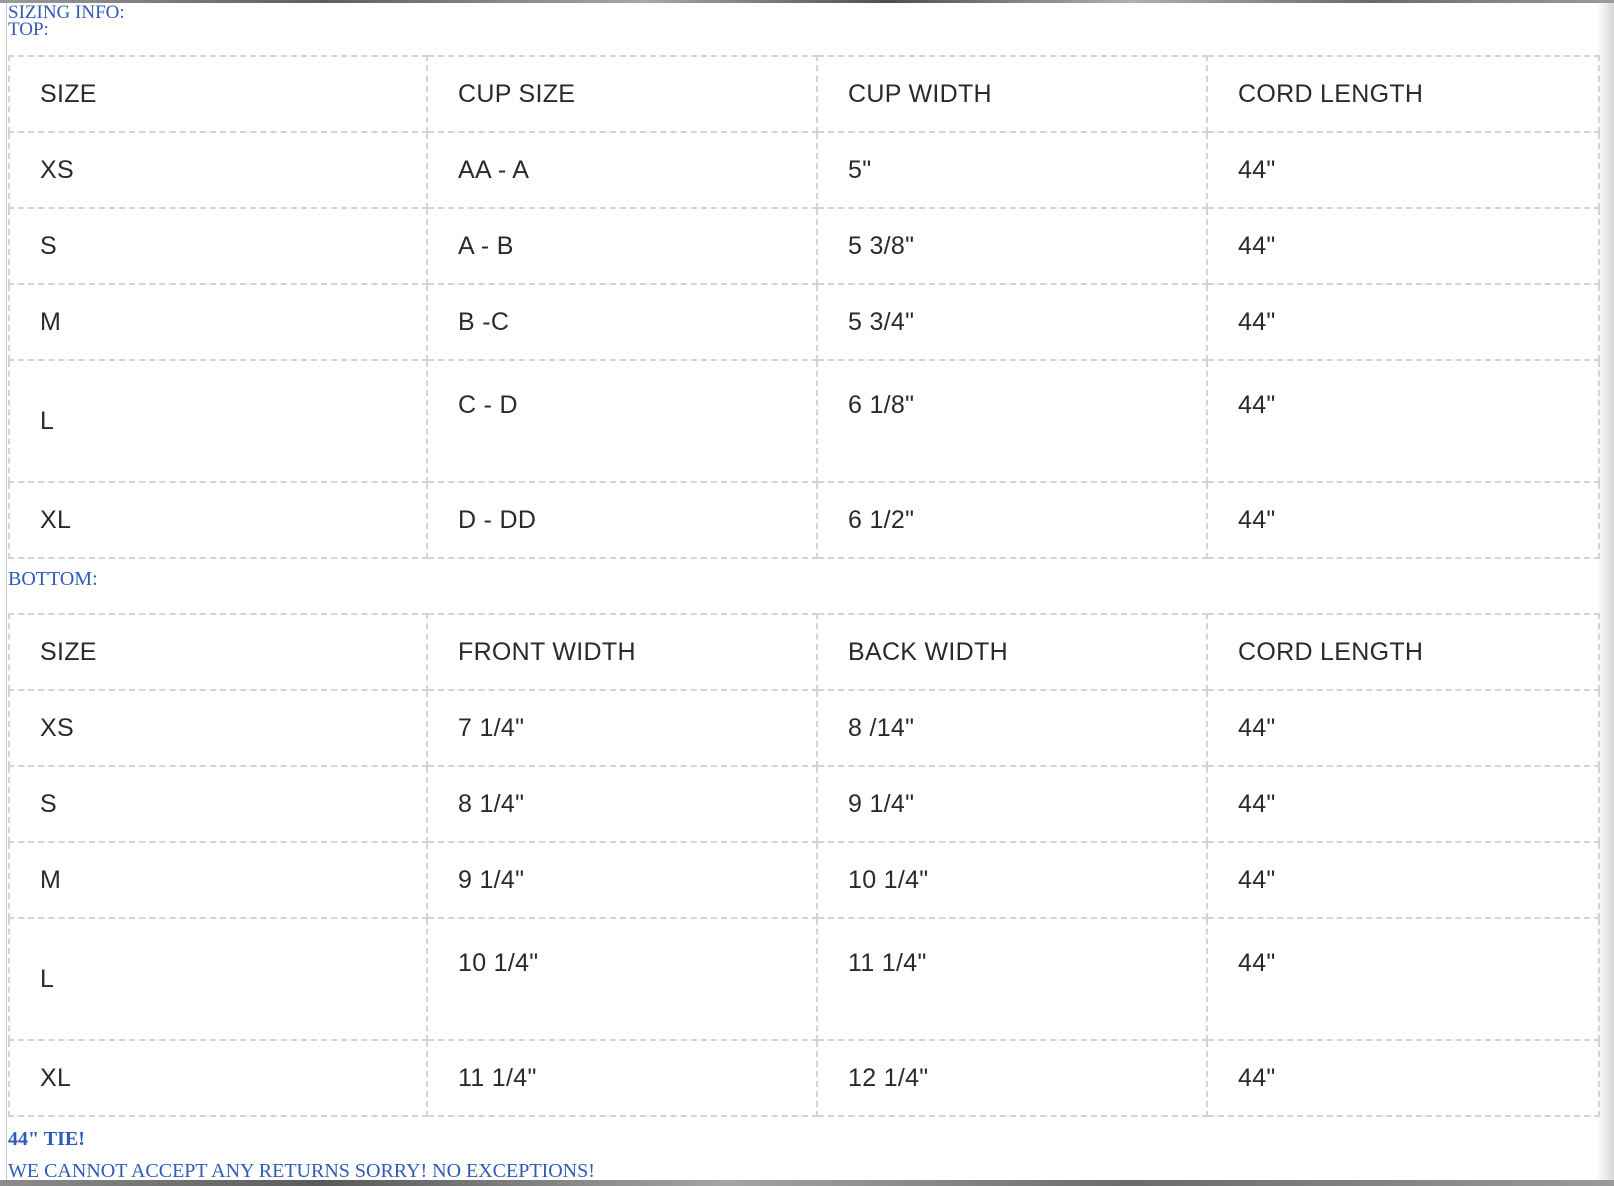 This screenshot has width=1614, height=1186. What do you see at coordinates (1012, 170) in the screenshot?
I see `cell-cup-width: 5"` at bounding box center [1012, 170].